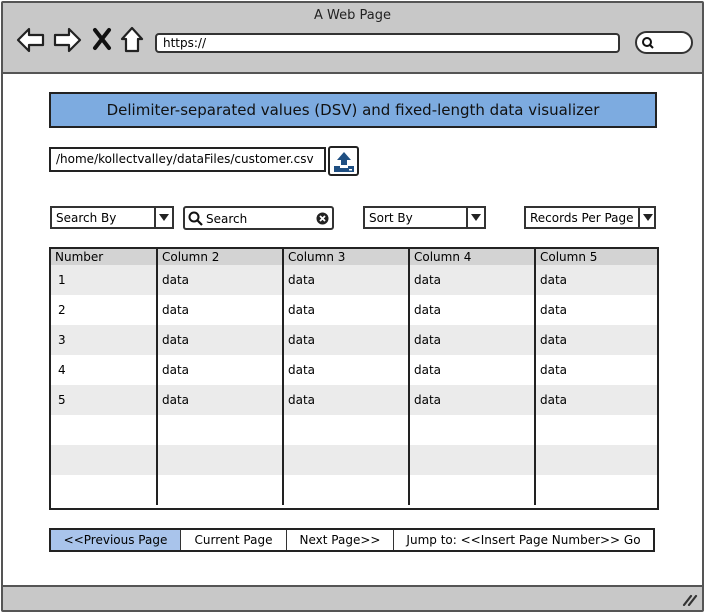 This screenshot has width=706, height=614. Describe the element at coordinates (104, 280) in the screenshot. I see `table-cell: 1` at that location.